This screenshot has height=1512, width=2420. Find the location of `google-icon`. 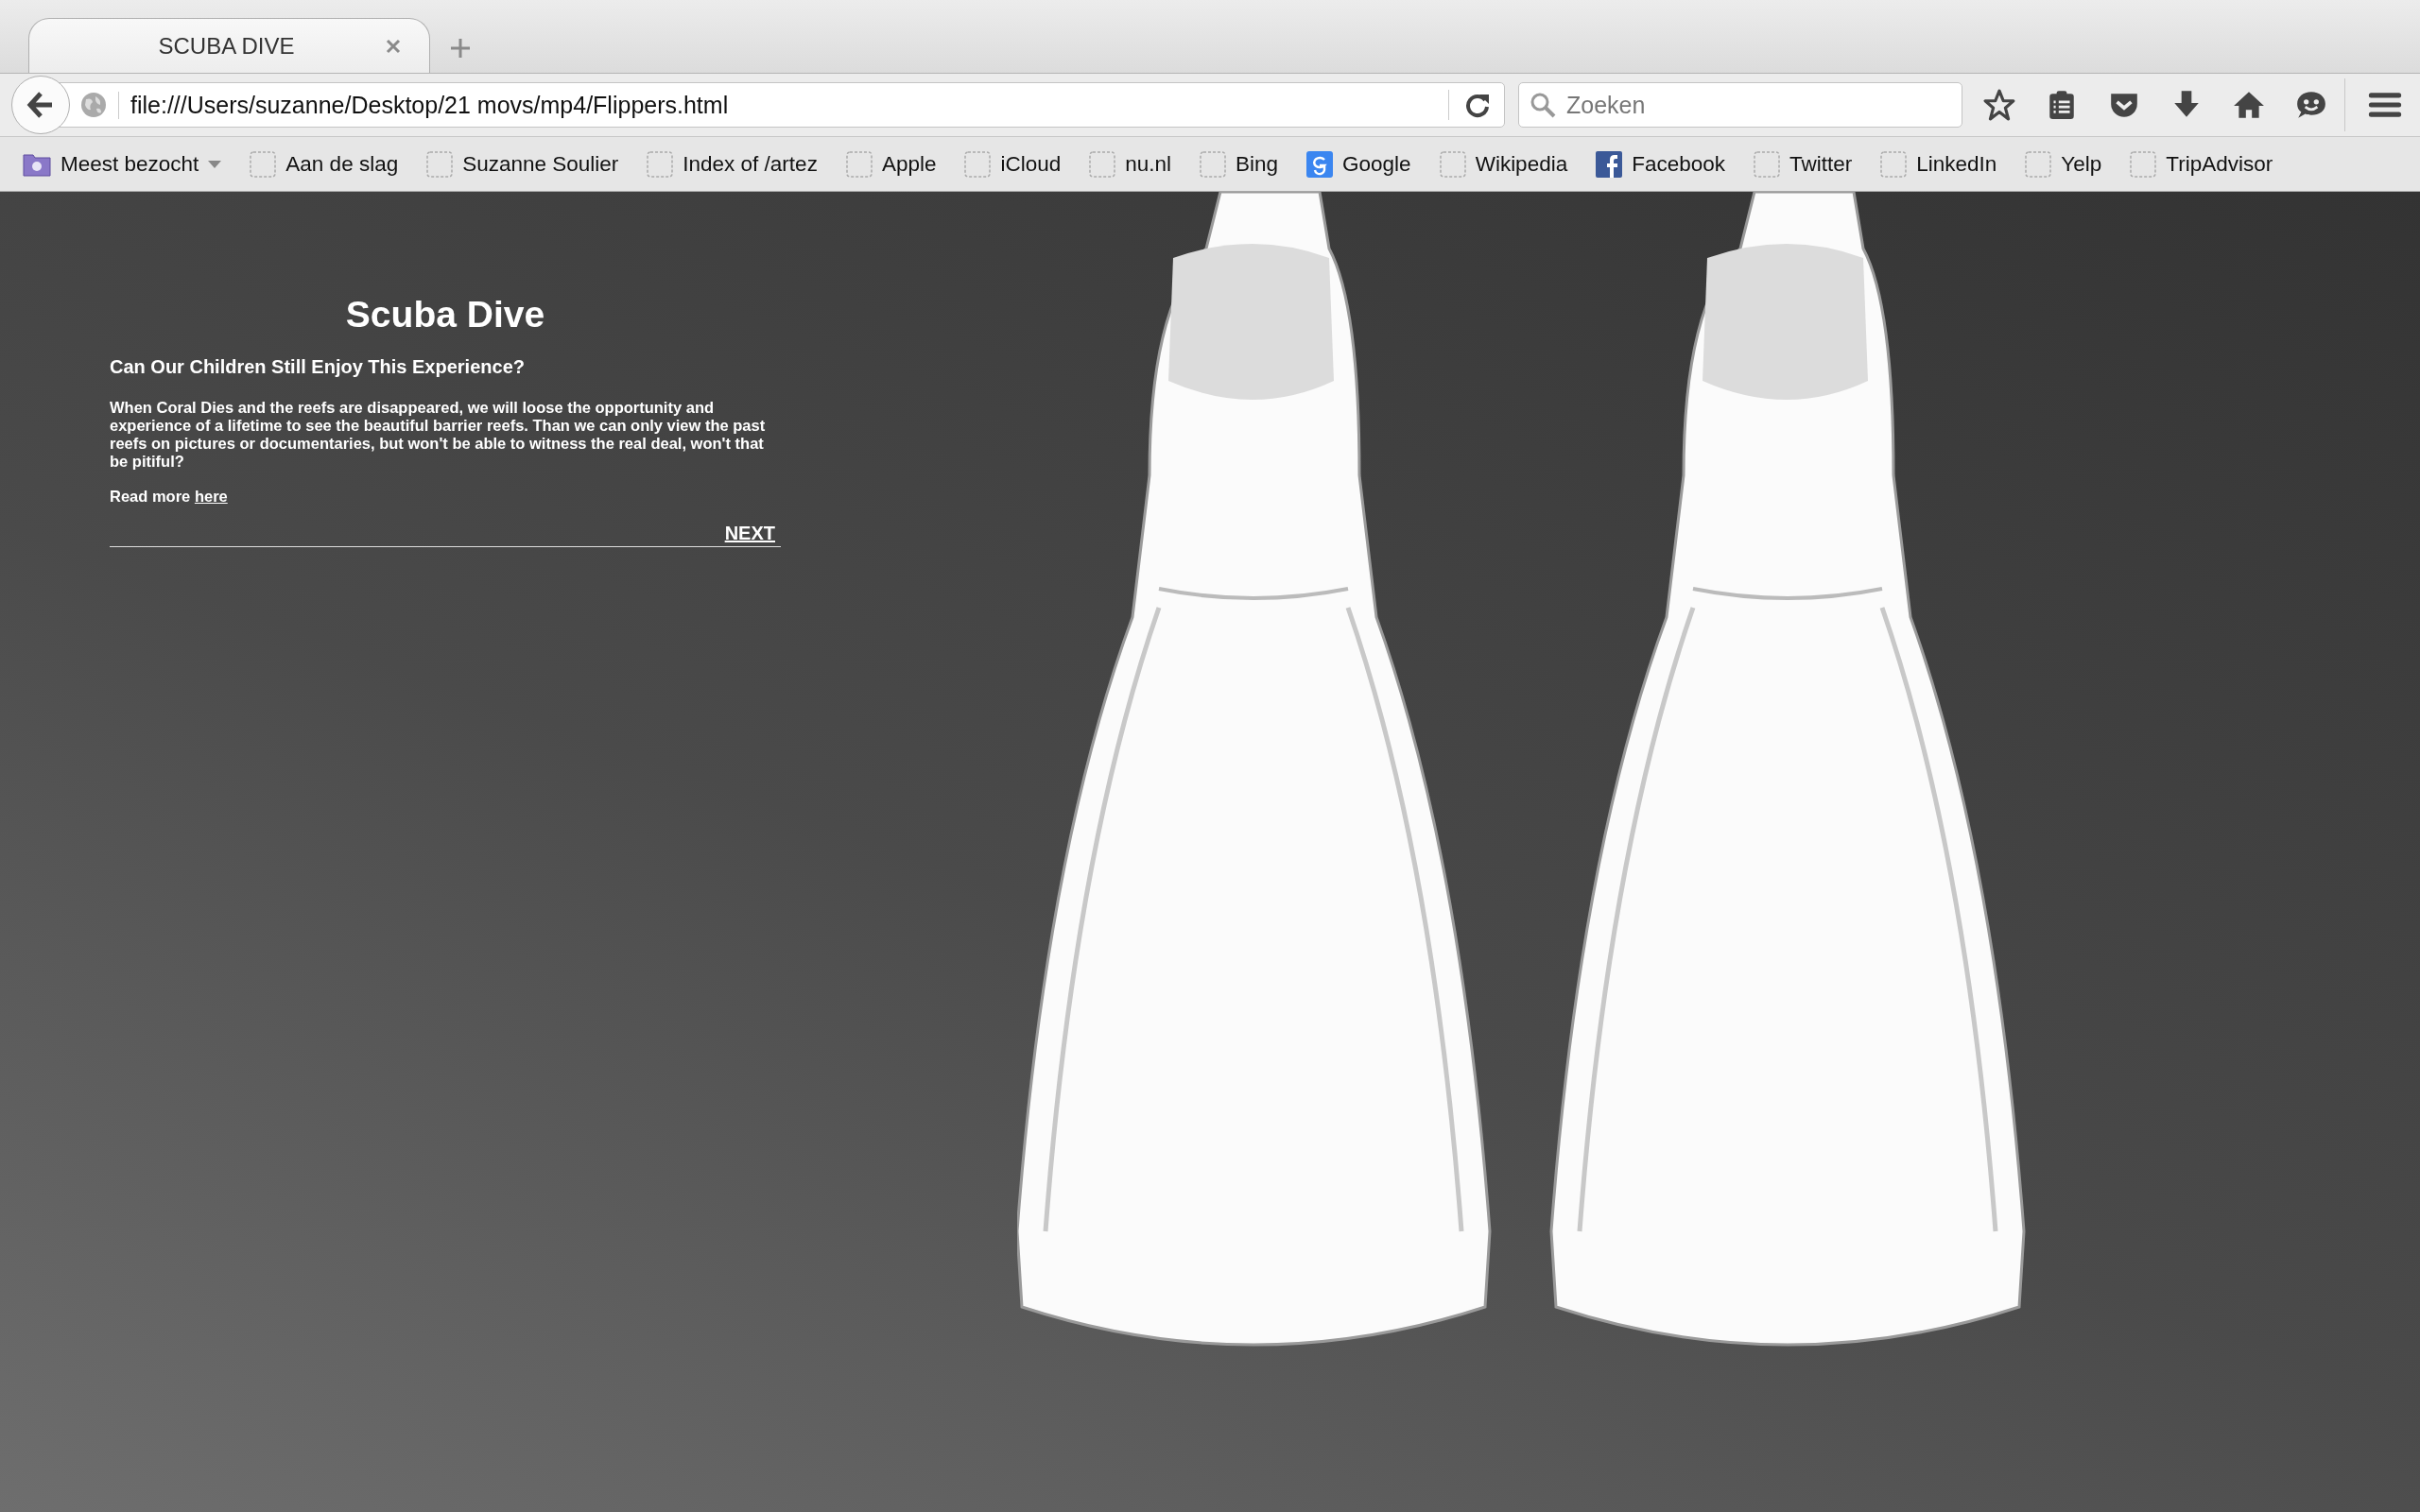

google-icon is located at coordinates (1320, 164).